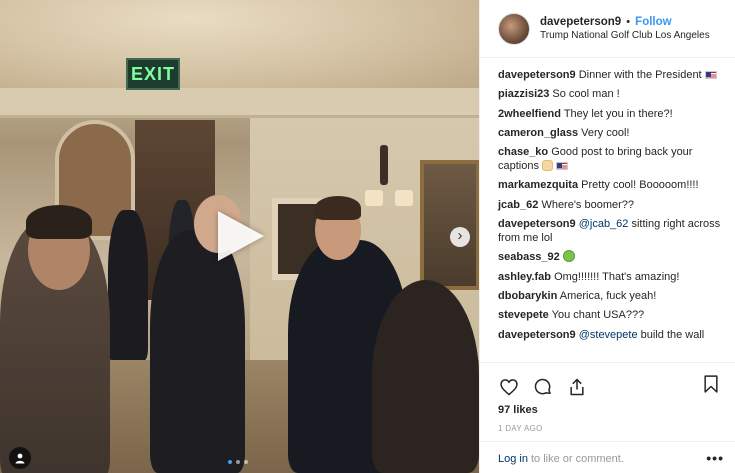 This screenshot has width=735, height=473. Describe the element at coordinates (640, 75) in the screenshot. I see `comment-text: Dinner with the President` at that location.